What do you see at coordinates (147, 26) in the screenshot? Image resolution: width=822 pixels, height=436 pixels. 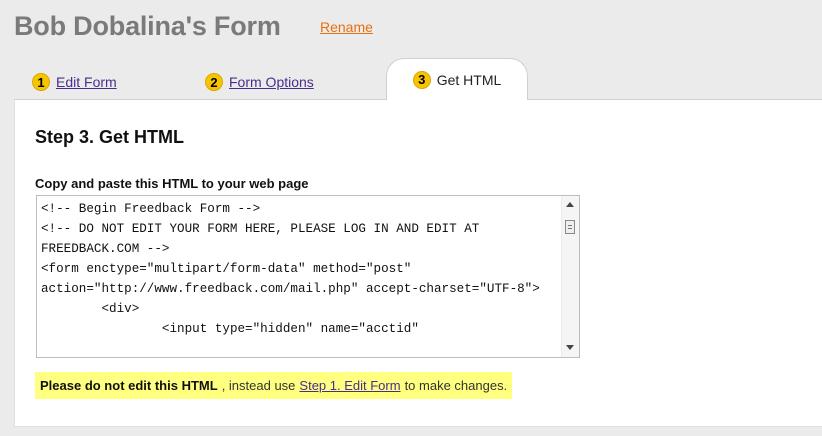 I see `form-title: Bob Dobalina's Form` at bounding box center [147, 26].